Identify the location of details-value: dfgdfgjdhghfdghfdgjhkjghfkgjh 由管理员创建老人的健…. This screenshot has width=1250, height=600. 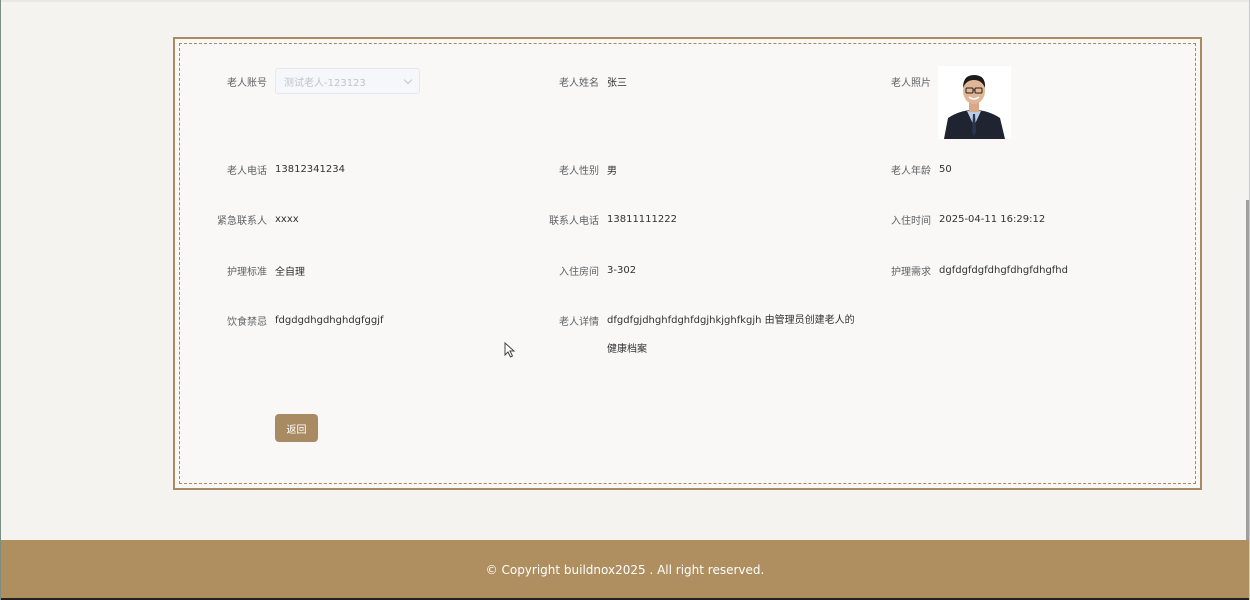
(731, 335).